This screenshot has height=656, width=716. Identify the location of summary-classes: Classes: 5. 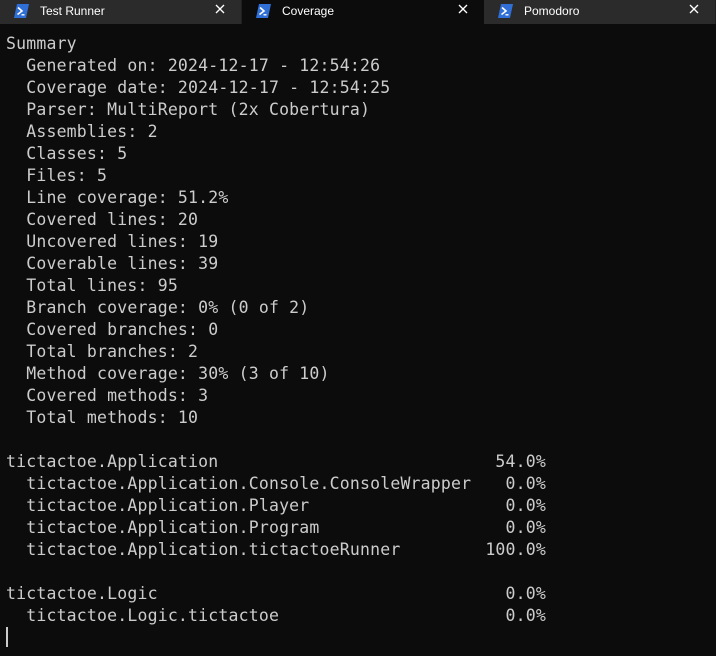
(67, 153).